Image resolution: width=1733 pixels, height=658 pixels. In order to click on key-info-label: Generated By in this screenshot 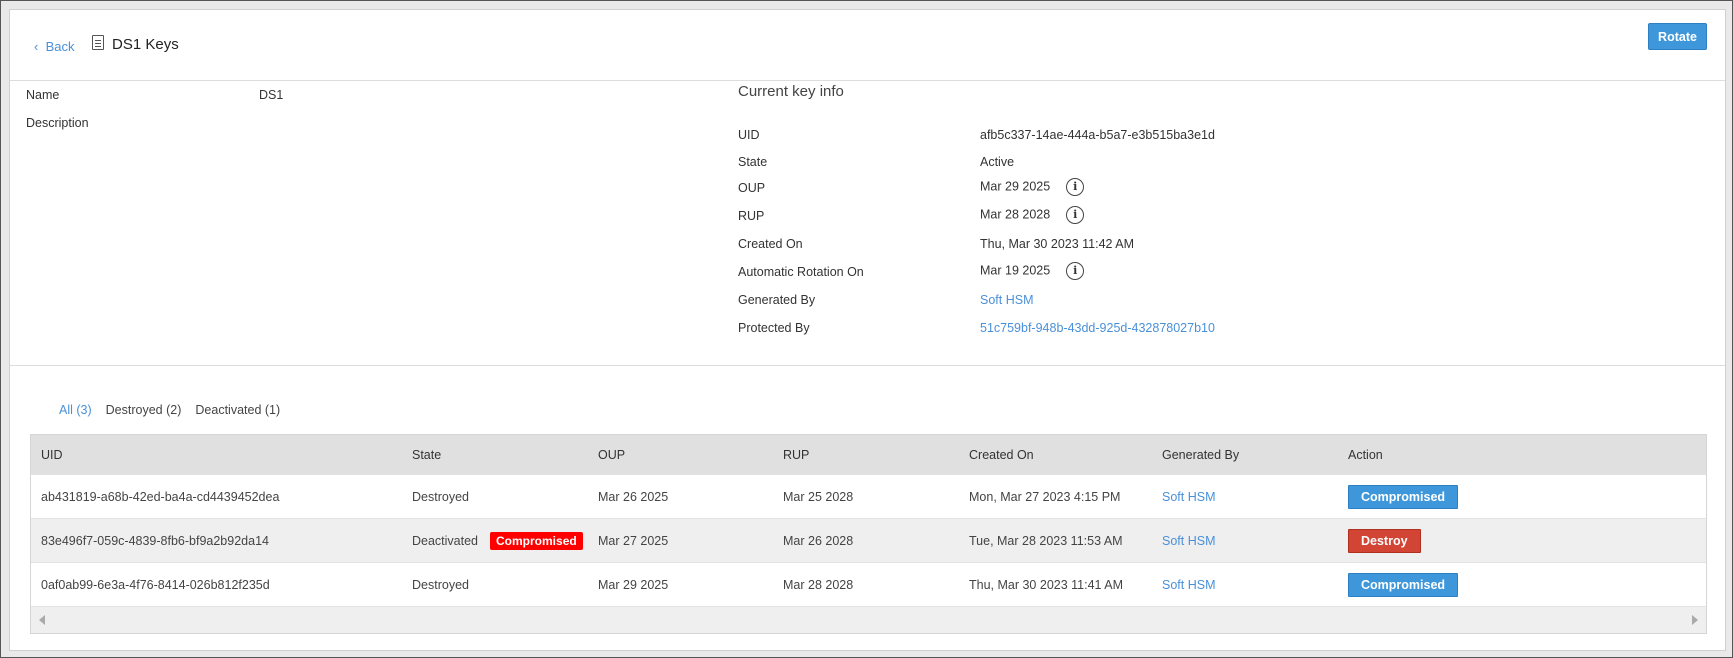, I will do `click(777, 300)`.